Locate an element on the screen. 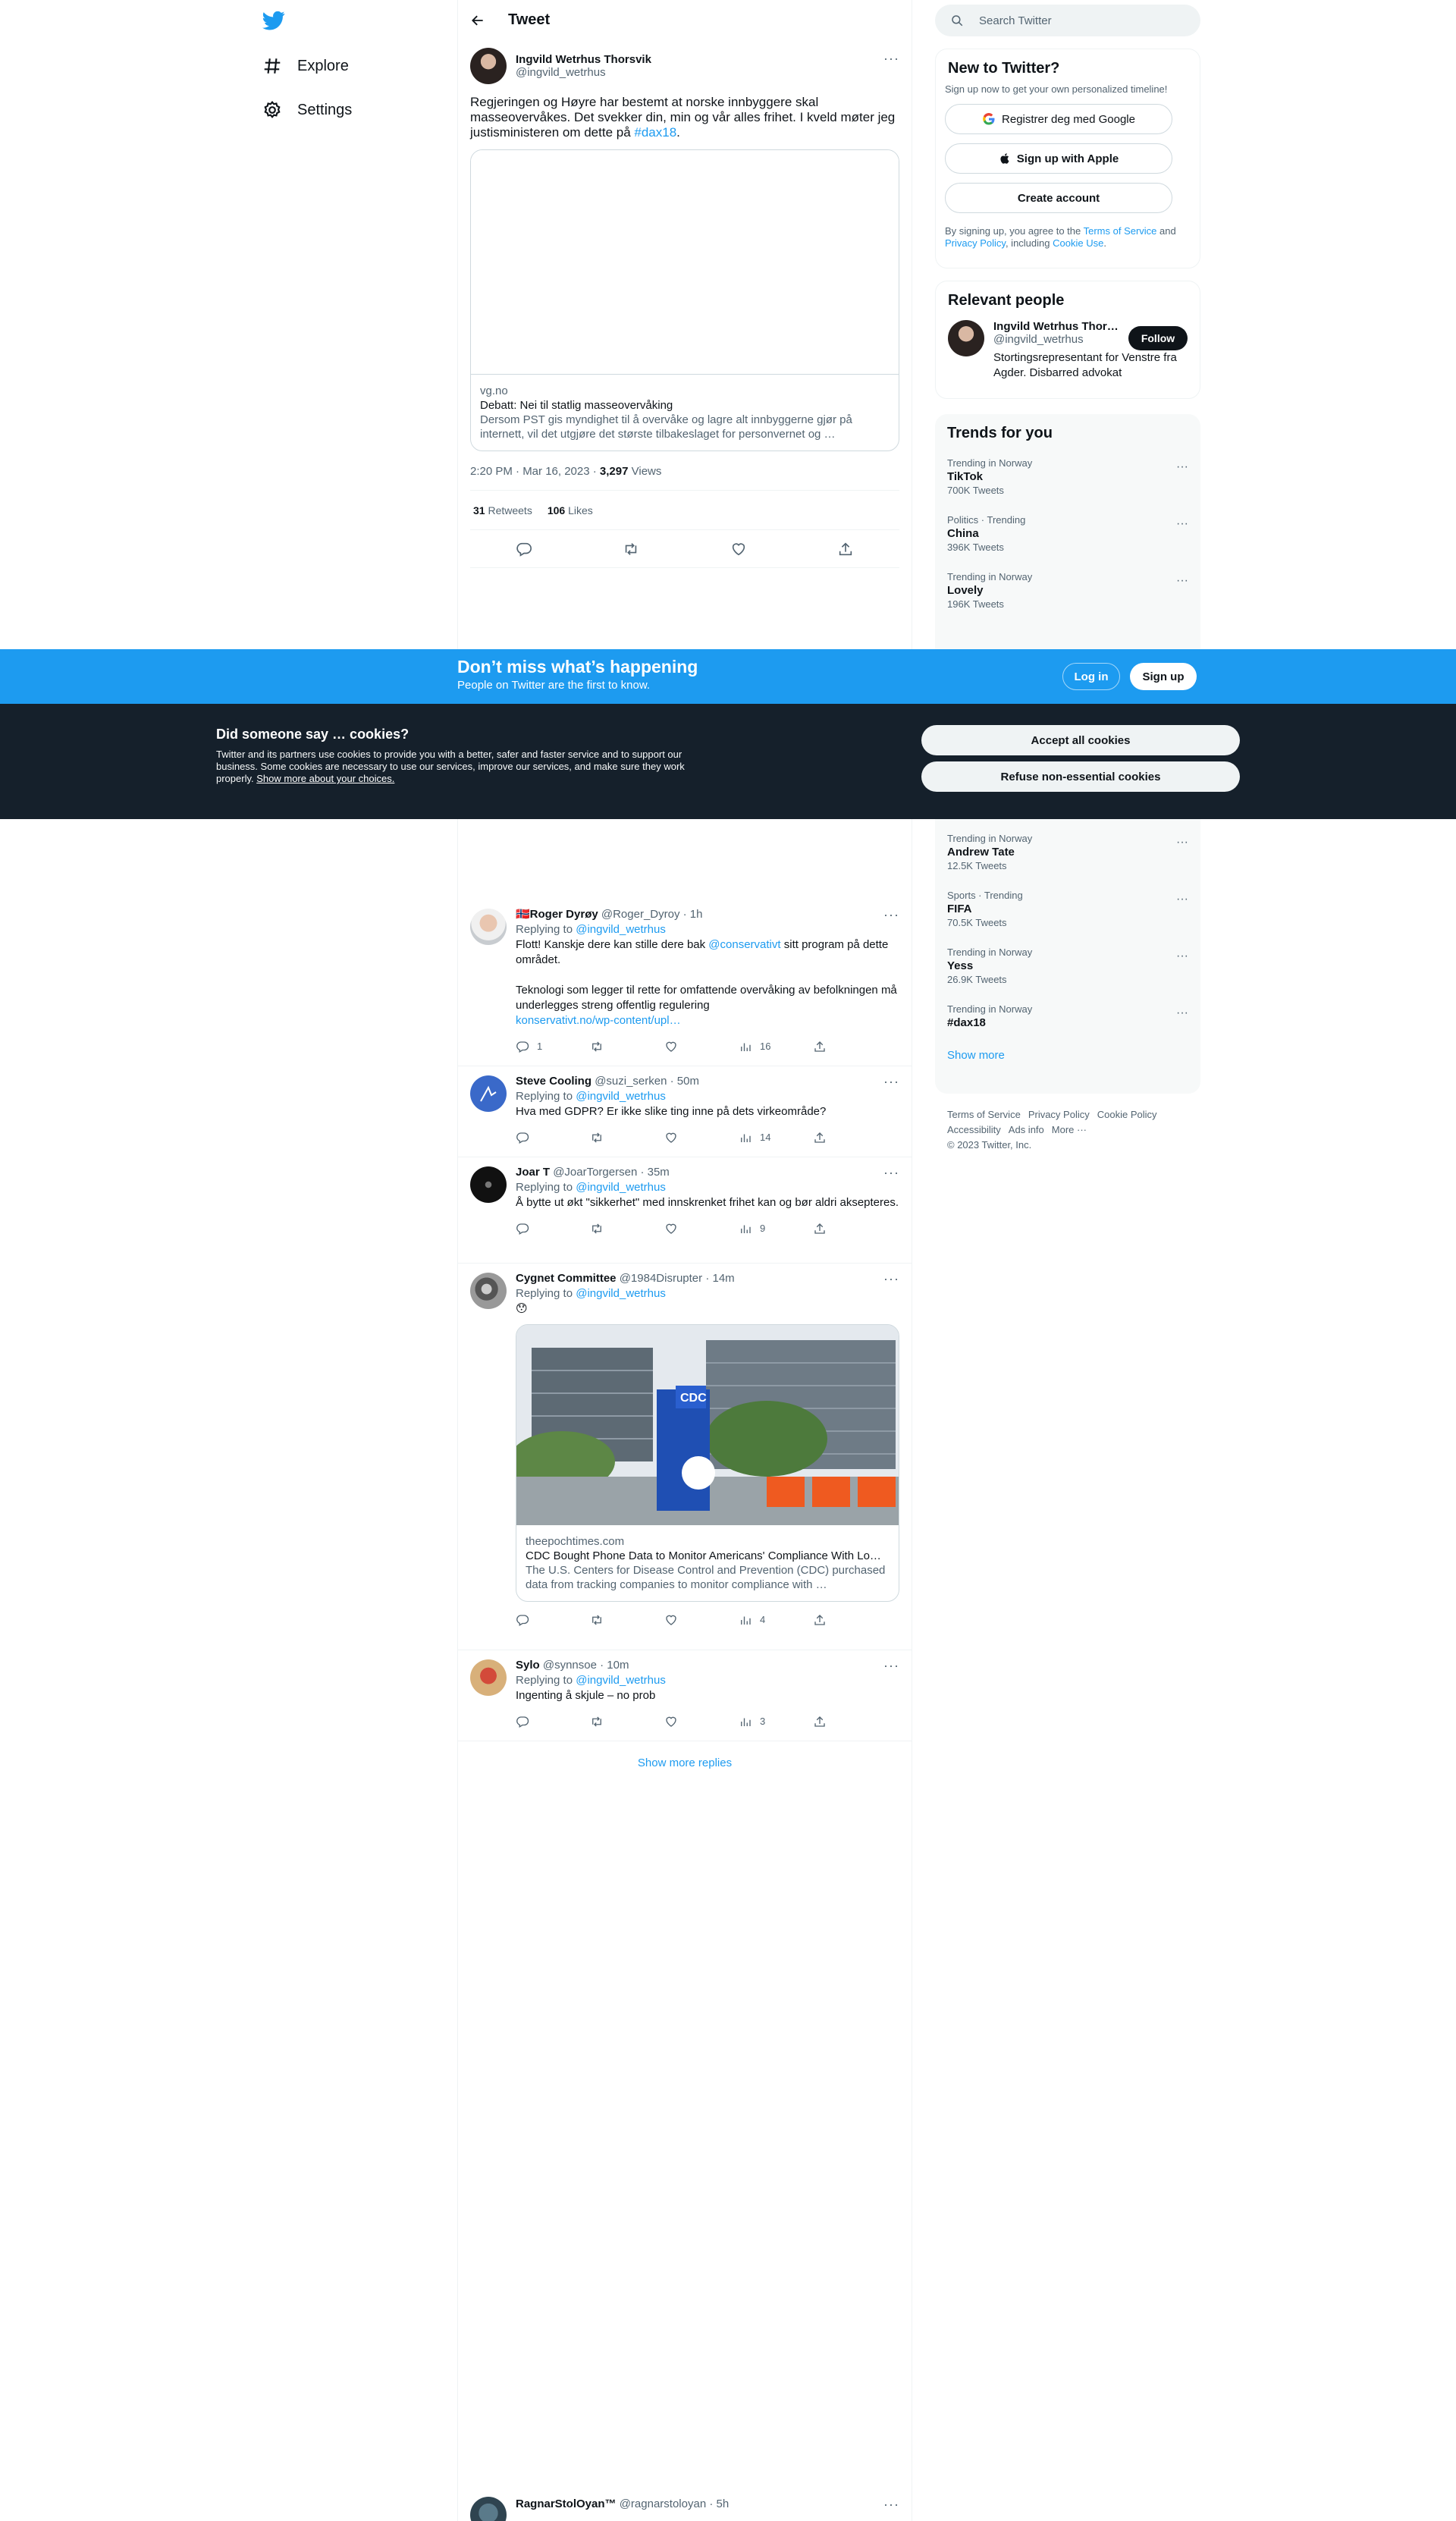  twitter-logo-icon is located at coordinates (273, 20).